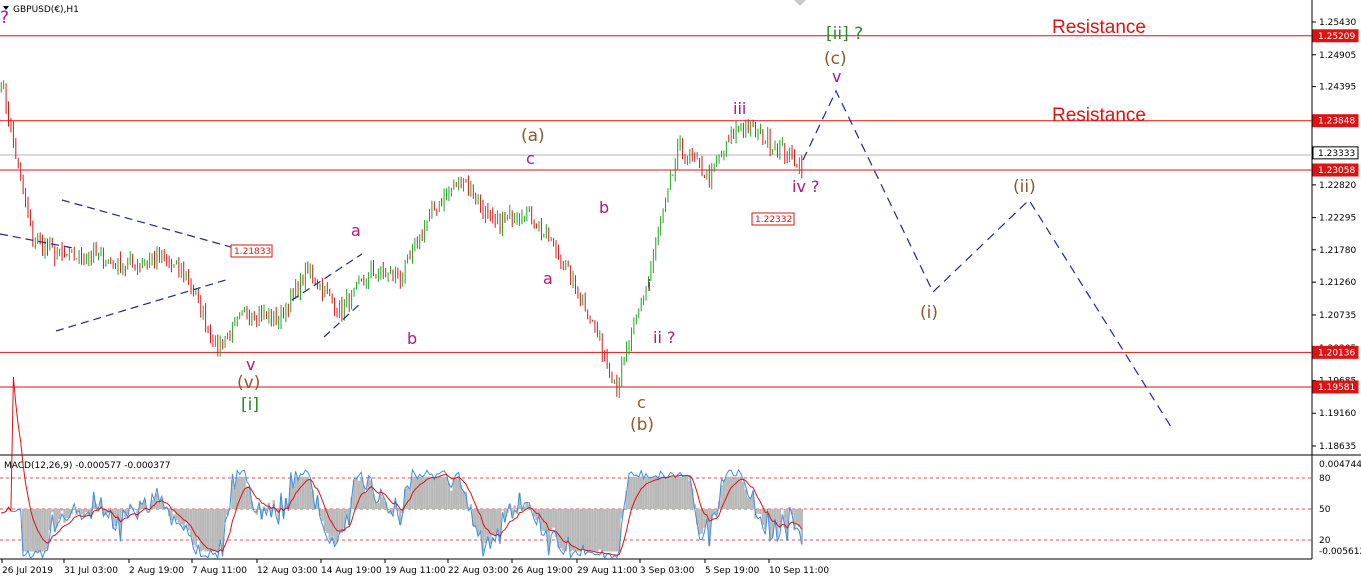 The width and height of the screenshot is (1361, 583). Describe the element at coordinates (1099, 27) in the screenshot. I see `resistance-label-upper: Resistance` at that location.